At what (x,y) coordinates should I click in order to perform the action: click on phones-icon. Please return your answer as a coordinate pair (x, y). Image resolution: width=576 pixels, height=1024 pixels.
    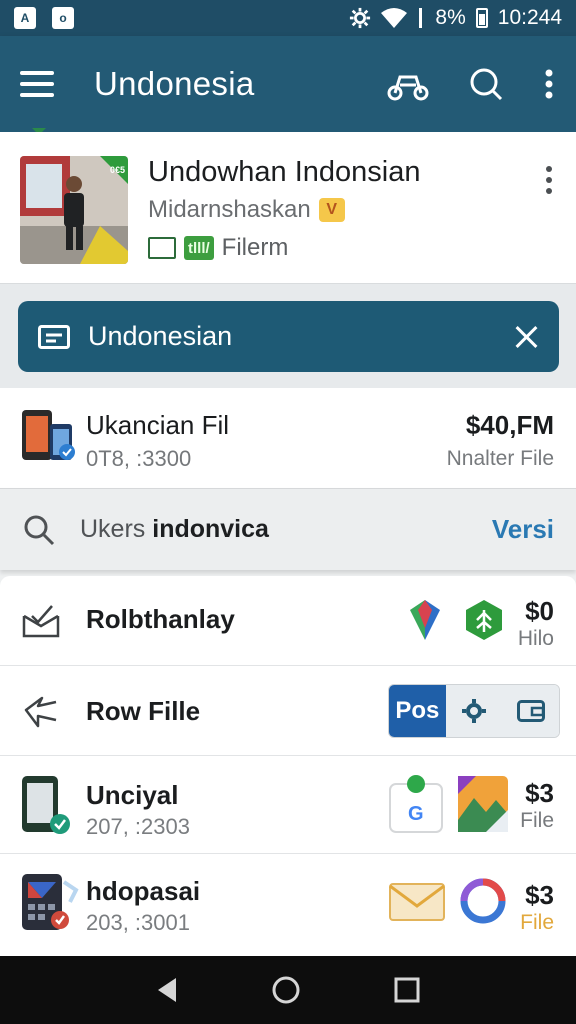
    Looking at the image, I should click on (48, 435).